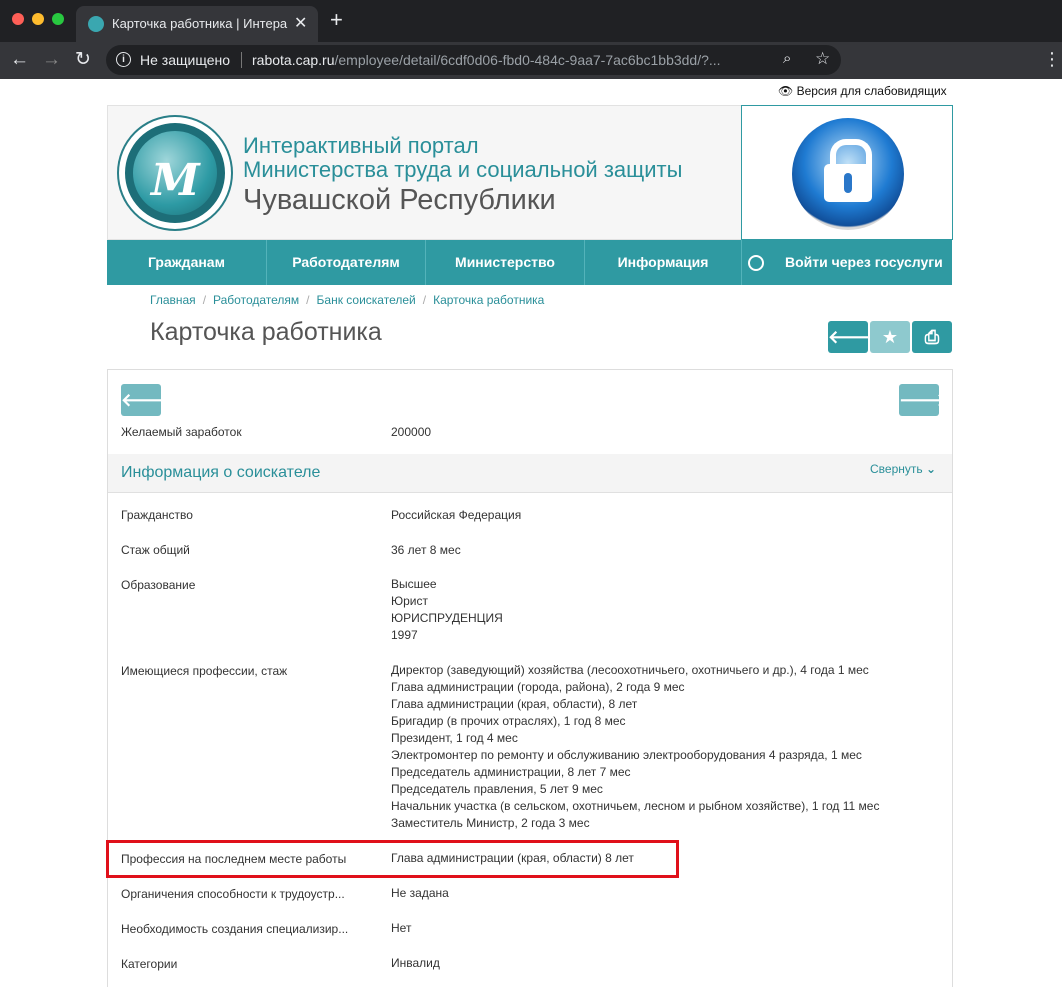 This screenshot has height=987, width=1062. What do you see at coordinates (187, 262) in the screenshot?
I see `nav-item-citizens: Гражданам` at bounding box center [187, 262].